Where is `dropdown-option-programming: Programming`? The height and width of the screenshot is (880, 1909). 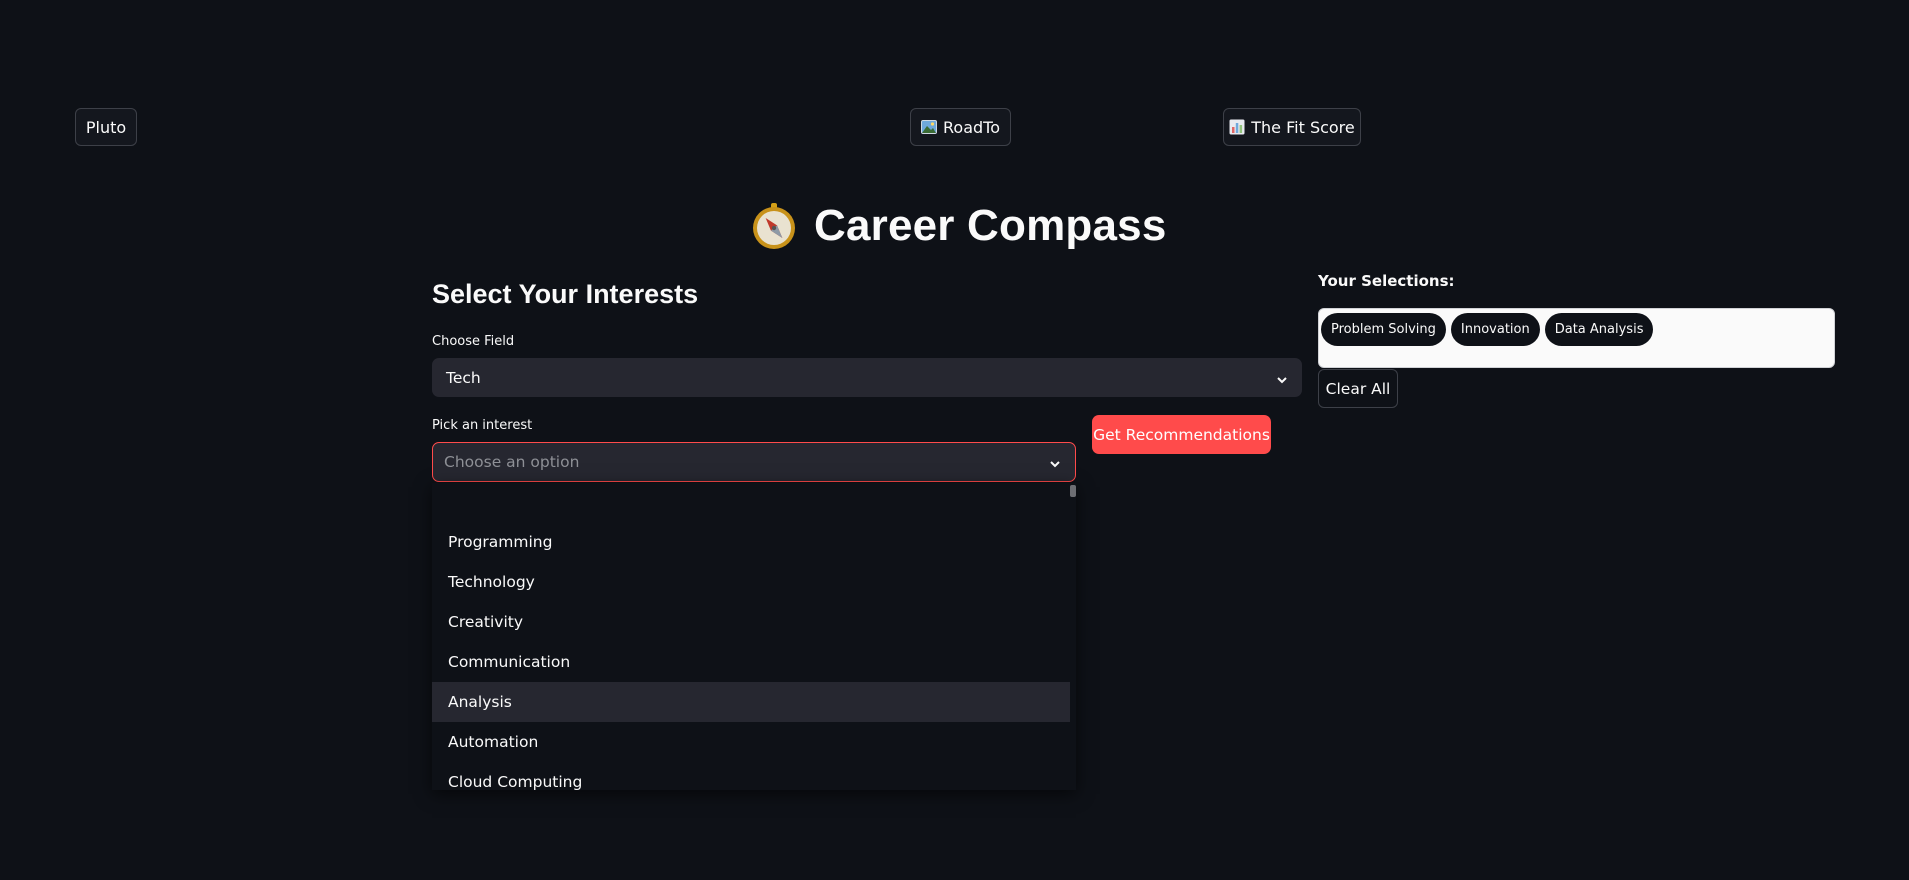 dropdown-option-programming: Programming is located at coordinates (751, 542).